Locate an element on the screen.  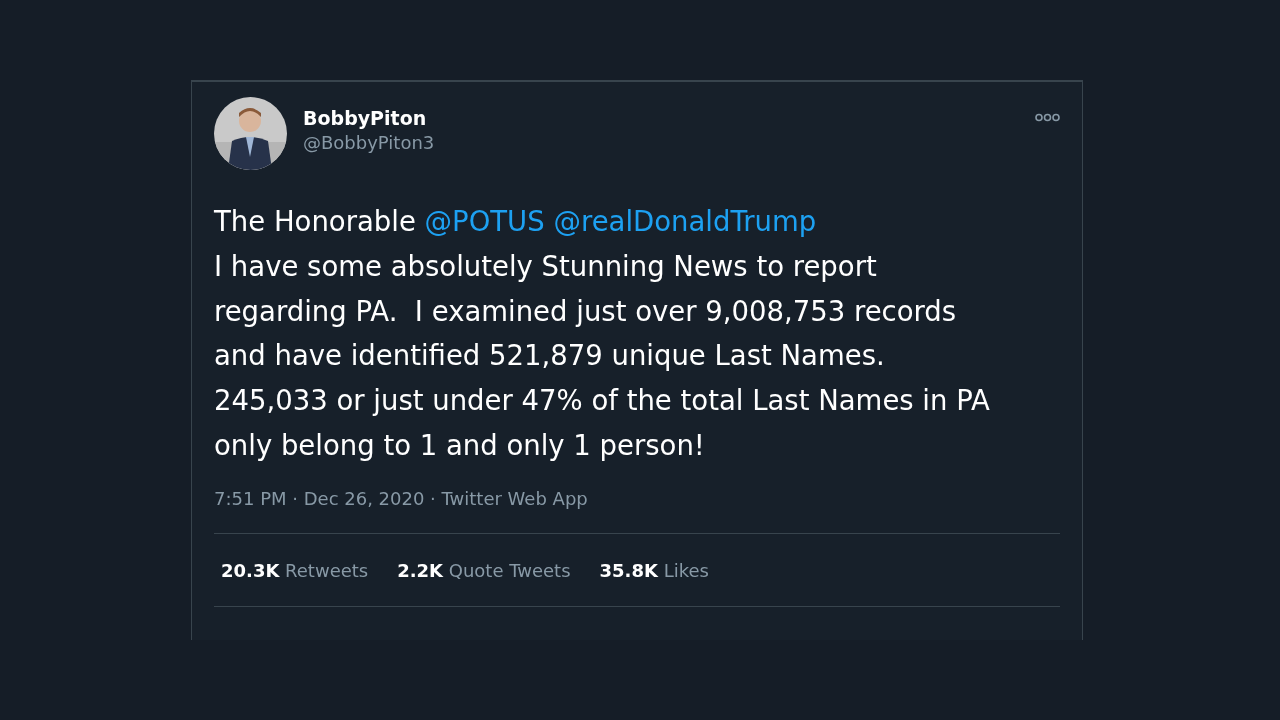
stat-link: 2.2K Quote Tweets is located at coordinates (484, 570).